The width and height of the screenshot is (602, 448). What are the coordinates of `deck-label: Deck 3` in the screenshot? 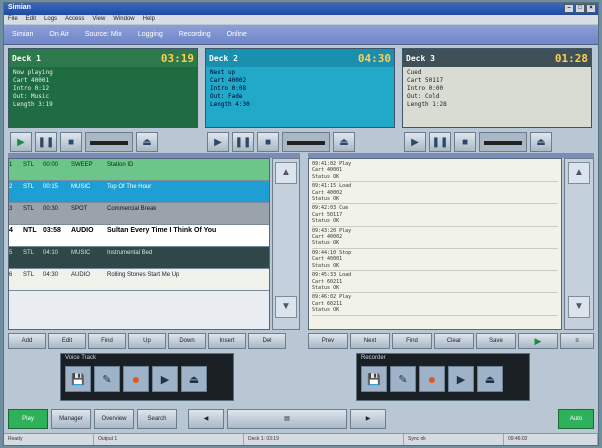 It's located at (420, 58).